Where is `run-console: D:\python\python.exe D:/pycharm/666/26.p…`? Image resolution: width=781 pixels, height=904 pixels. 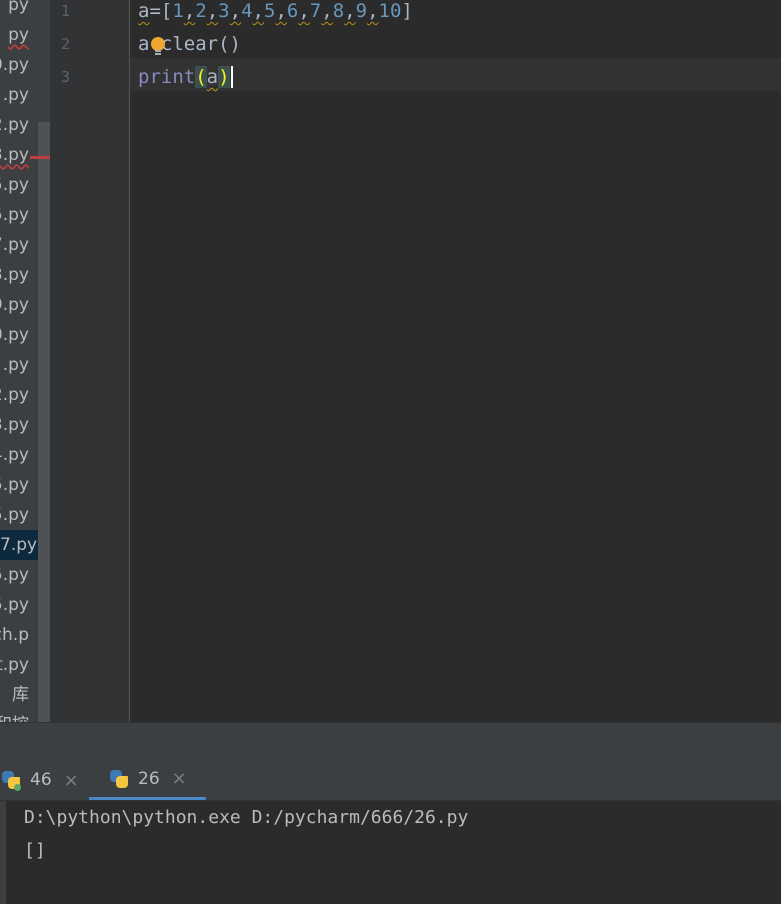 run-console: D:\python\python.exe D:/pycharm/666/26.p… is located at coordinates (390, 852).